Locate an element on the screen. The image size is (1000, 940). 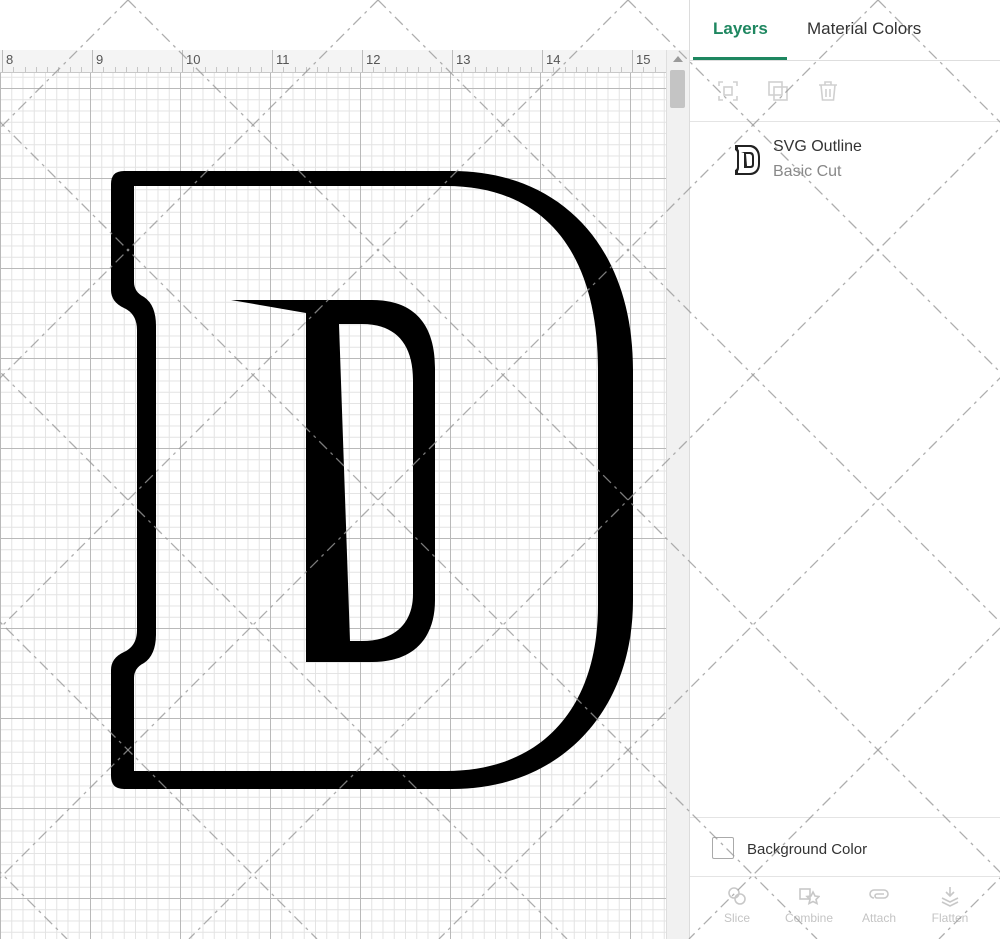
vertical-scrollbar is located at coordinates (677, 494).